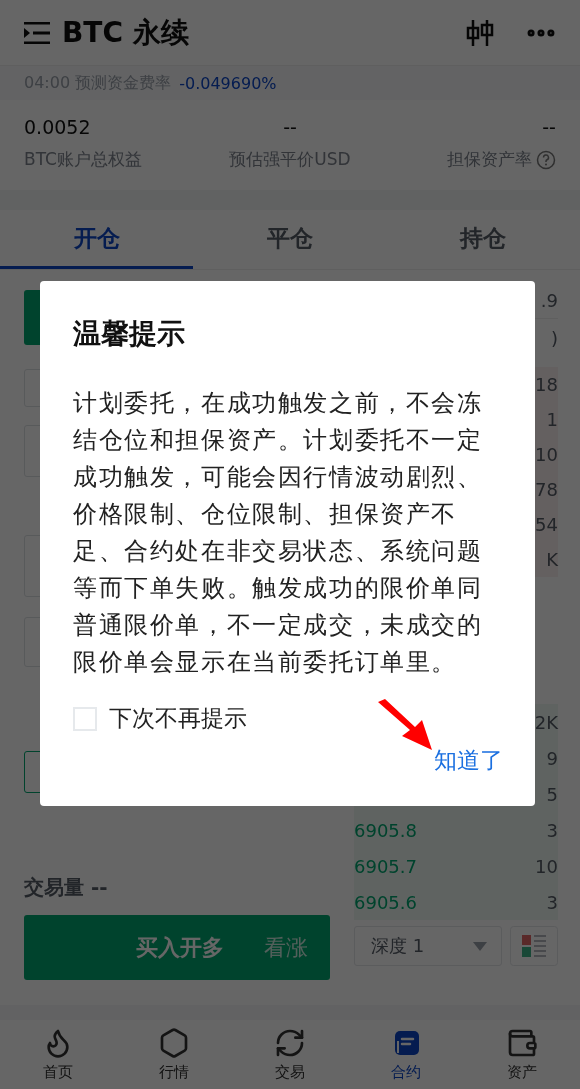 Image resolution: width=580 pixels, height=1089 pixels. What do you see at coordinates (177, 947) in the screenshot?
I see `buy-button: 买入开多 看涨` at bounding box center [177, 947].